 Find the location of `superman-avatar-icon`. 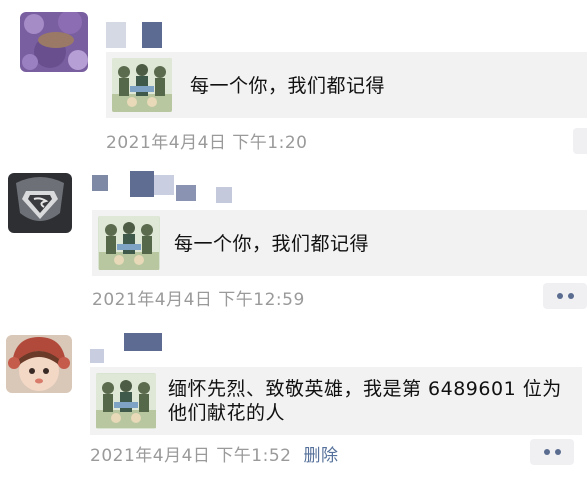

superman-avatar-icon is located at coordinates (40, 203).